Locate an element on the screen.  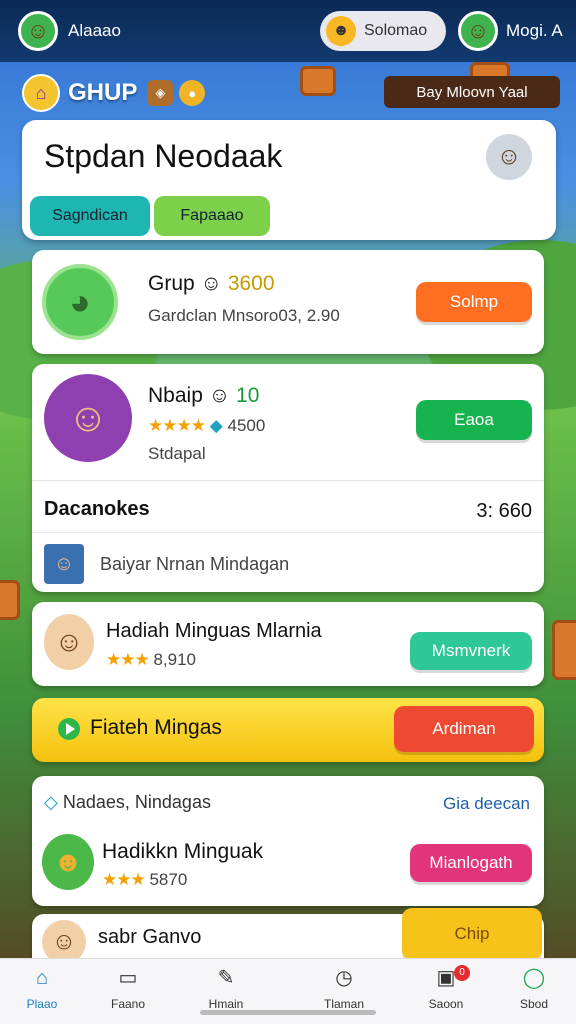
grup-action-button: Solmp is located at coordinates (474, 302).